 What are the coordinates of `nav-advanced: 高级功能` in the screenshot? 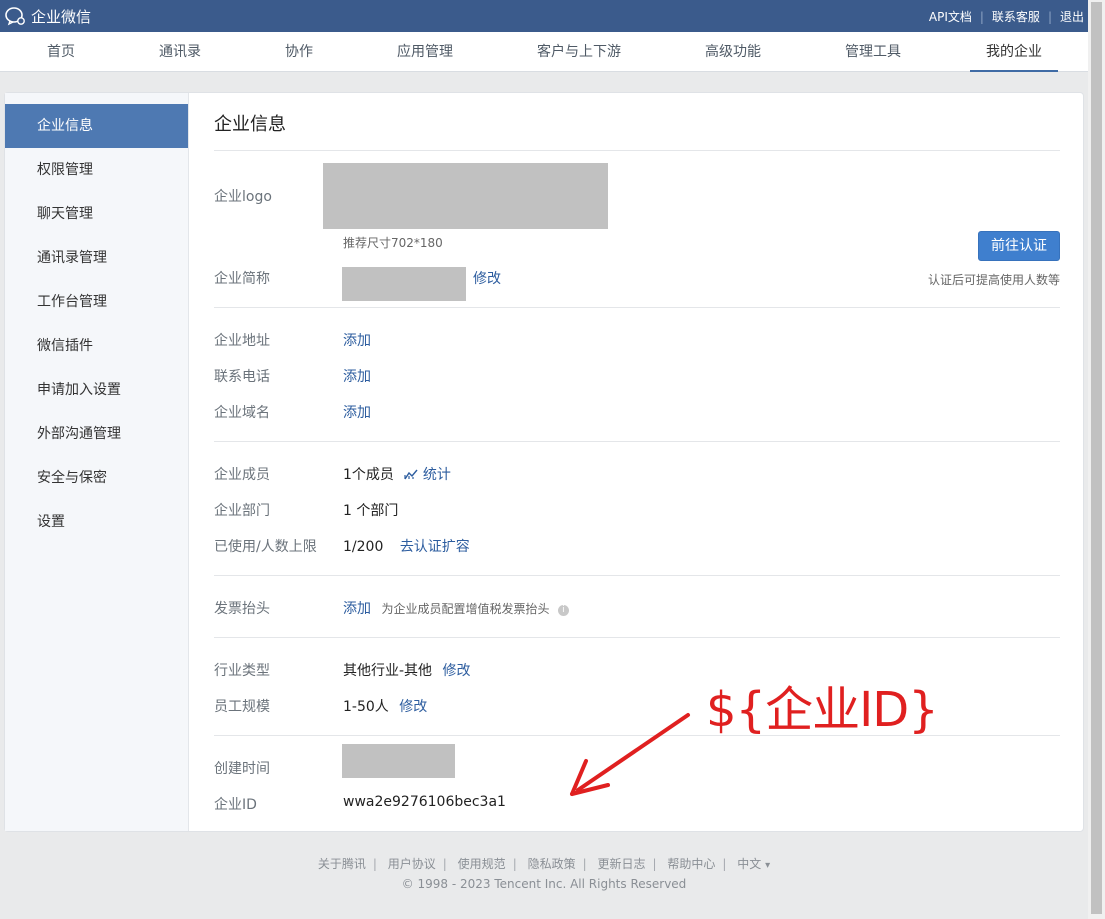 It's located at (733, 52).